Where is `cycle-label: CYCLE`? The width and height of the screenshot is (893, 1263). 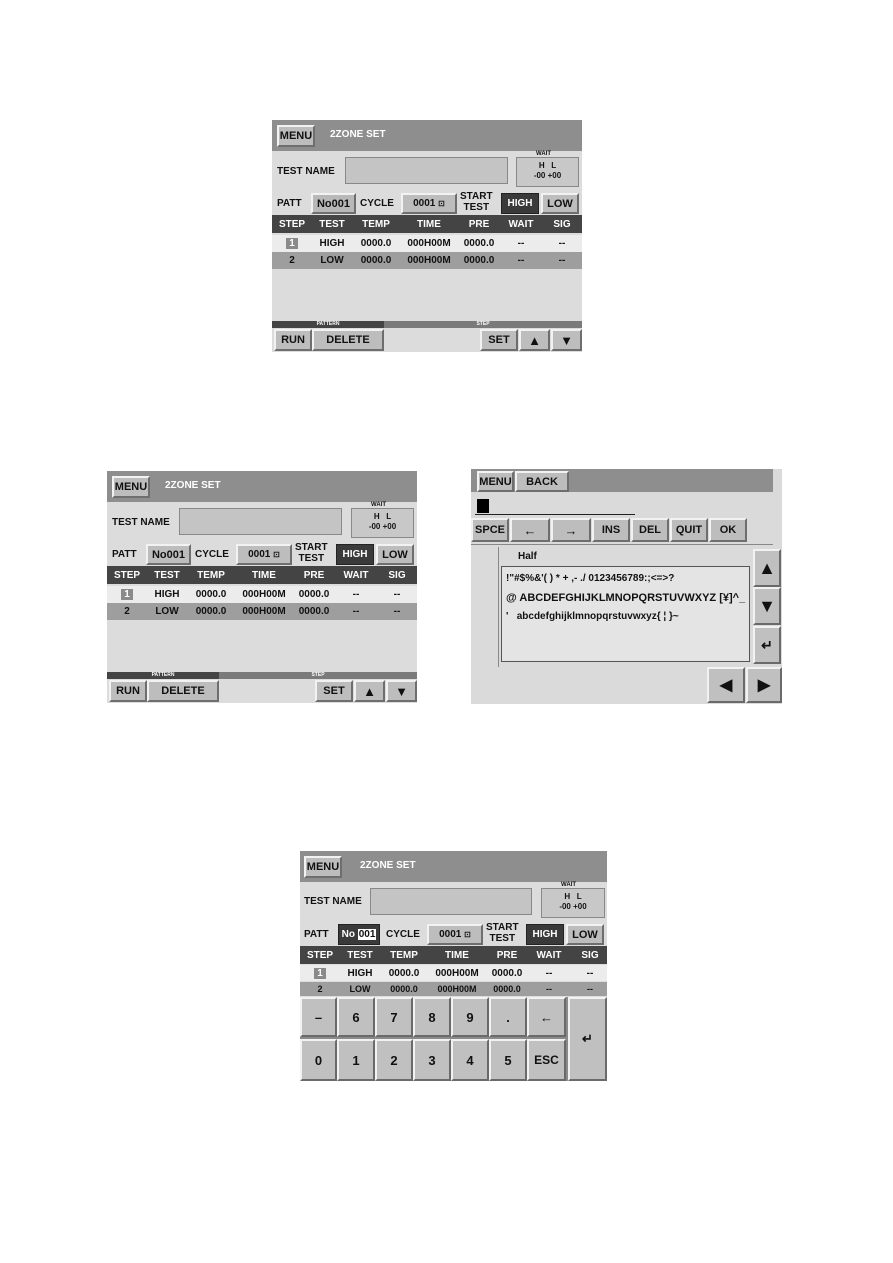 cycle-label: CYCLE is located at coordinates (212, 554).